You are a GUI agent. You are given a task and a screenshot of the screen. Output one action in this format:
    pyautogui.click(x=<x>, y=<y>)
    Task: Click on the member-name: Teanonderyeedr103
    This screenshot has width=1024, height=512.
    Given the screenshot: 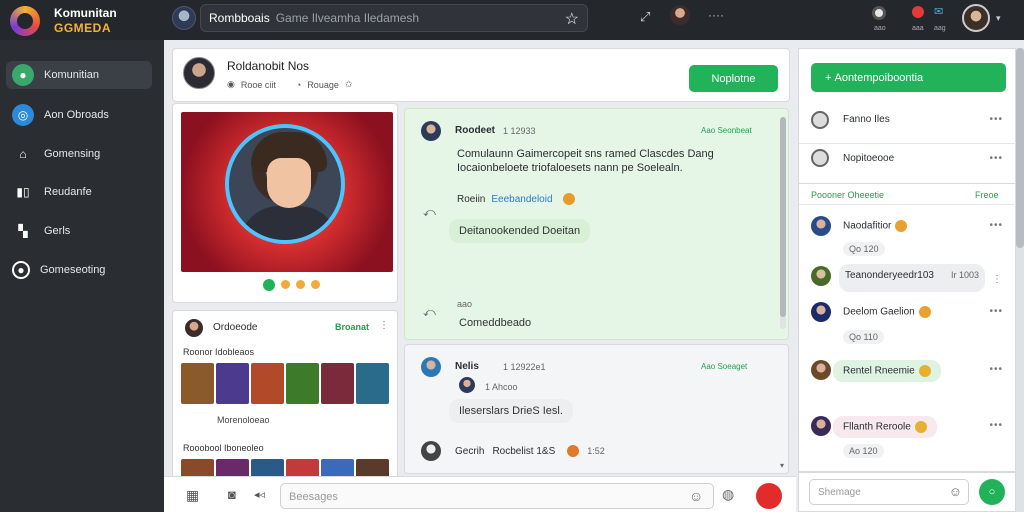 What is the action you would take?
    pyautogui.click(x=889, y=278)
    